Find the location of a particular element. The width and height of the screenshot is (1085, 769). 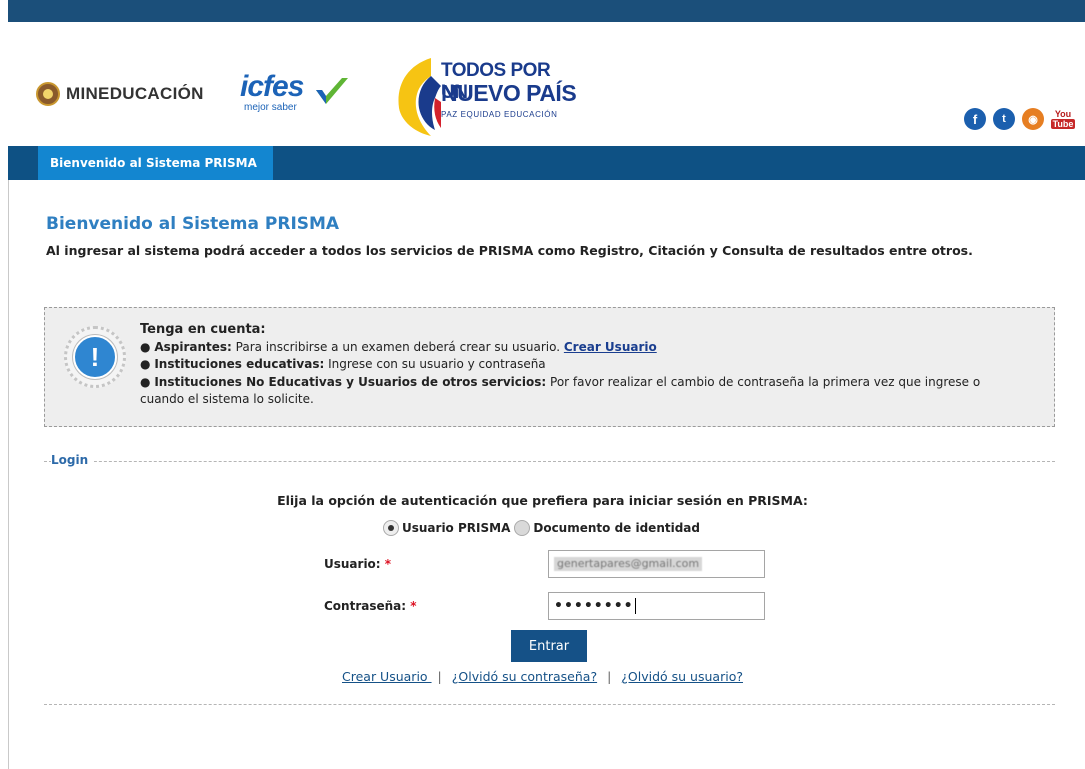

mineducacion-logo-text: MINEDUCACIÓN is located at coordinates (135, 93).